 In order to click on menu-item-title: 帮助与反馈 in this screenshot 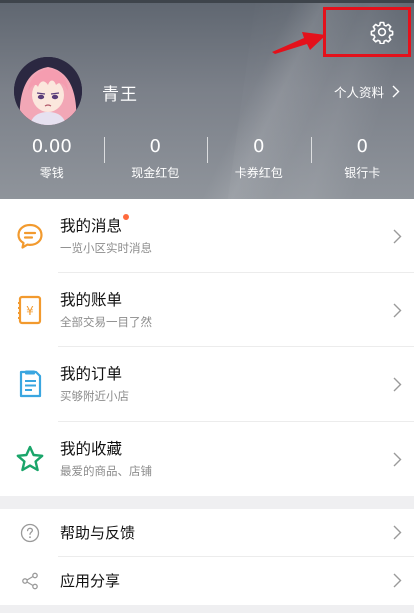, I will do `click(98, 533)`.